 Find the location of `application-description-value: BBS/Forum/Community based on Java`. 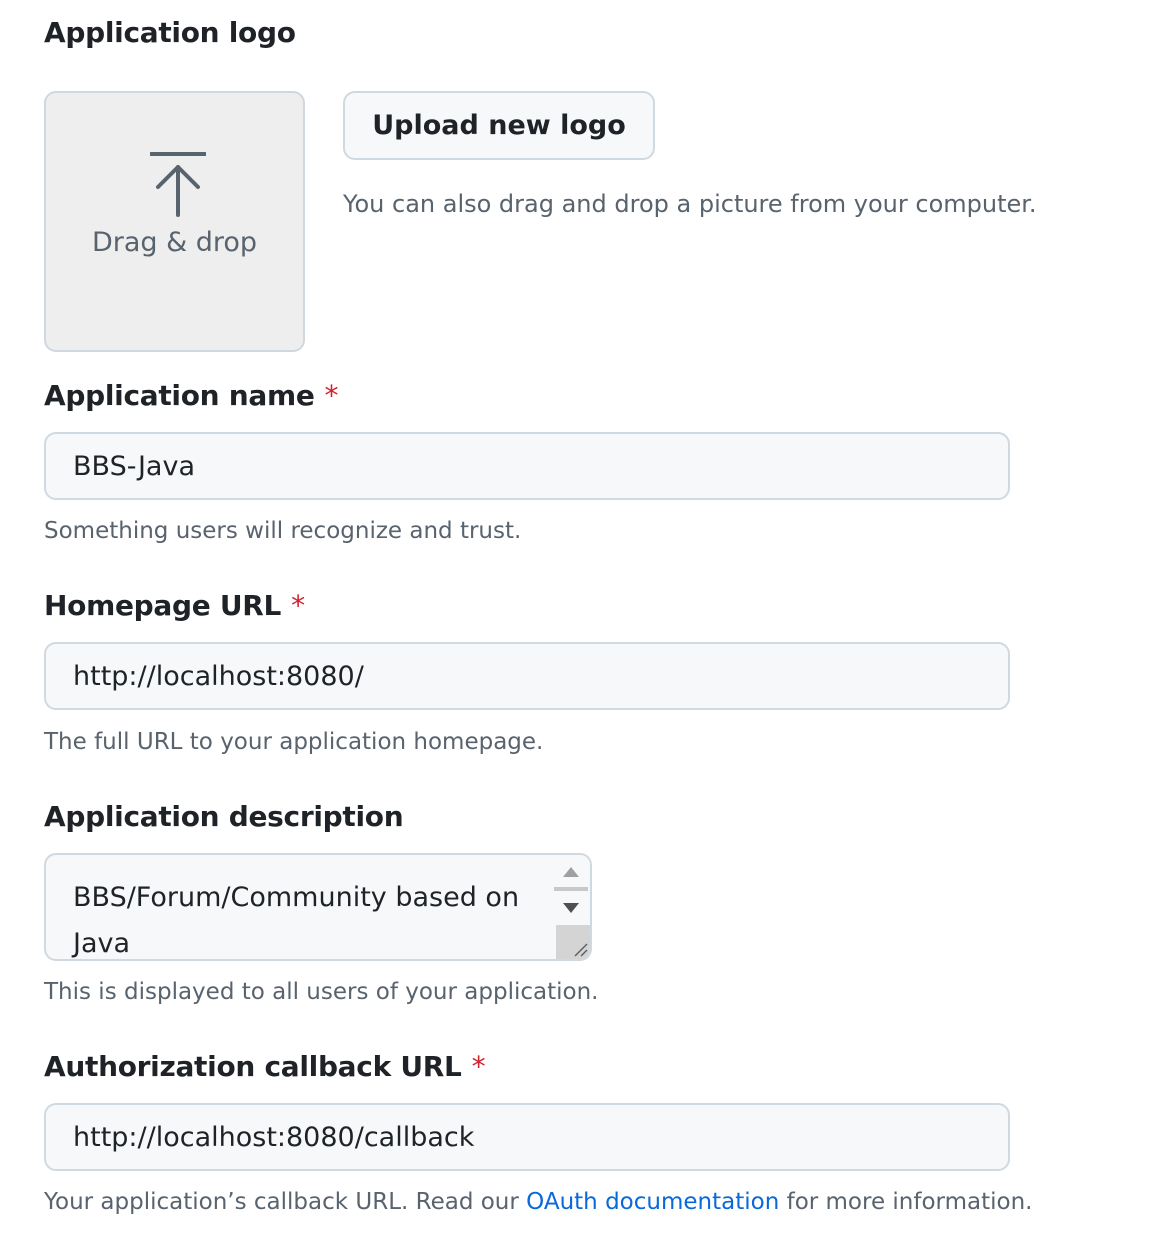

application-description-value: BBS/Forum/Community based on Java is located at coordinates (296, 920).